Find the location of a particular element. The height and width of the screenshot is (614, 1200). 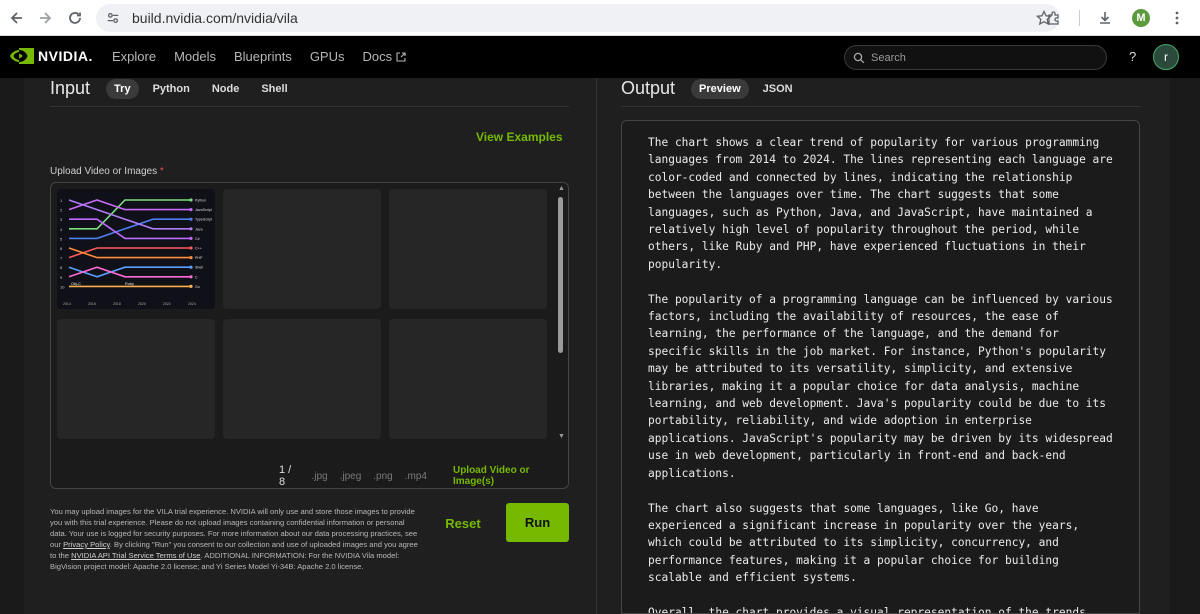

nvidia-logo-text: NVIDIA. is located at coordinates (65, 56).